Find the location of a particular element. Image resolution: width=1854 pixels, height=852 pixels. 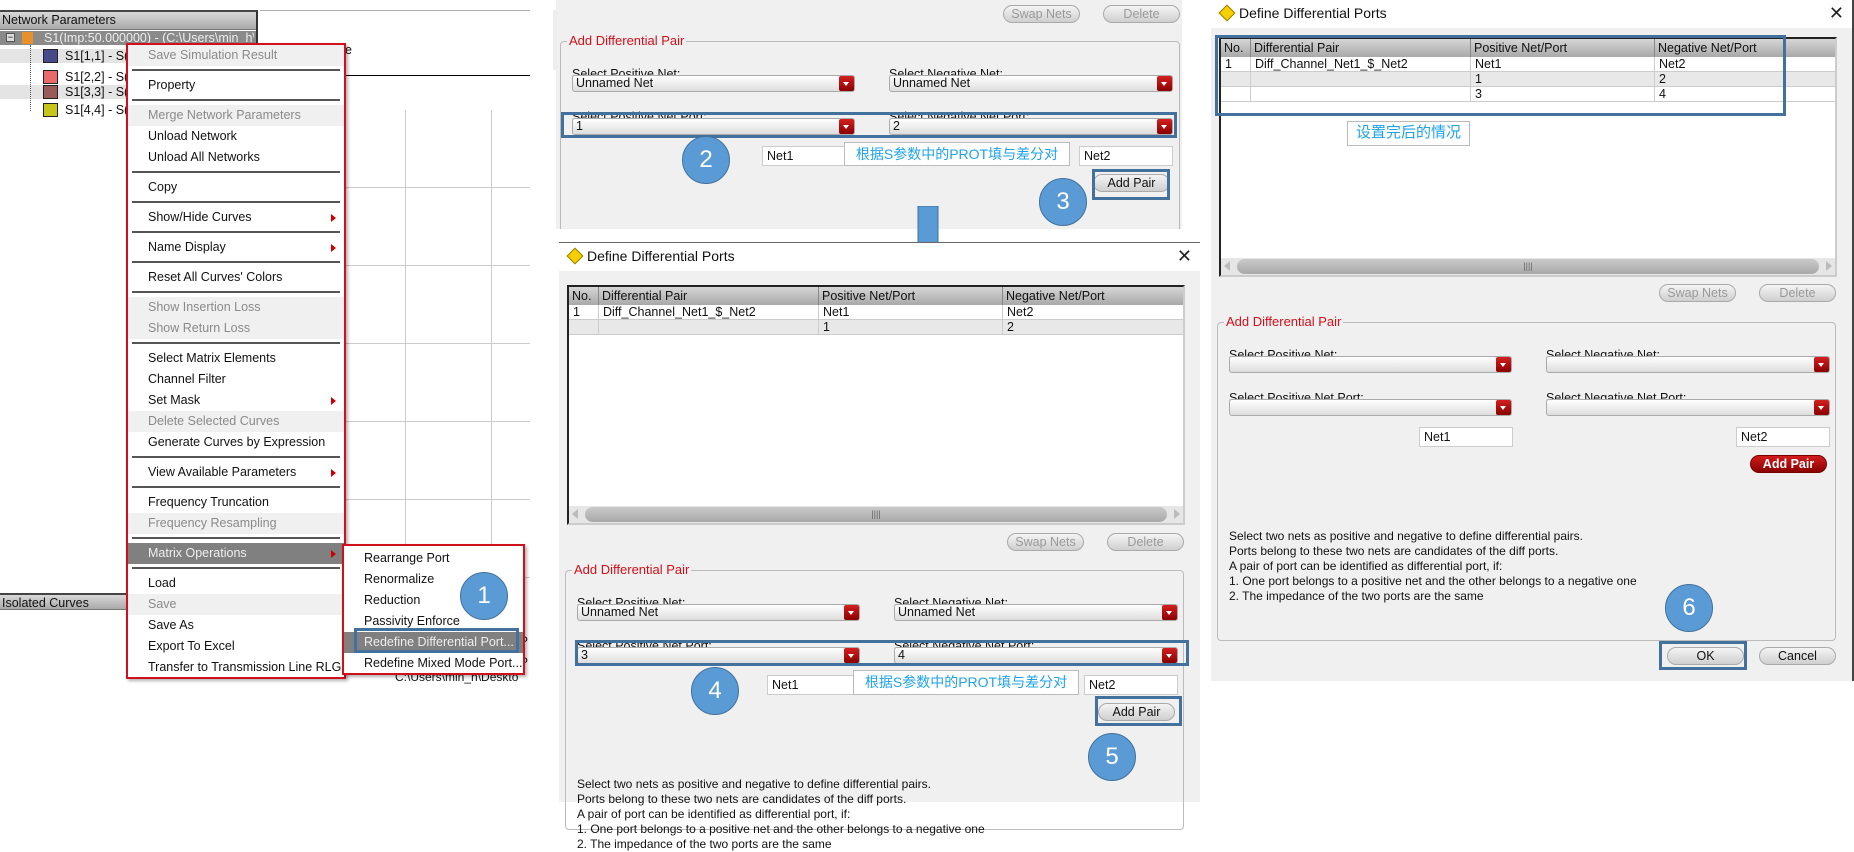

neg-net-value: Unnamed Net is located at coordinates (937, 612).